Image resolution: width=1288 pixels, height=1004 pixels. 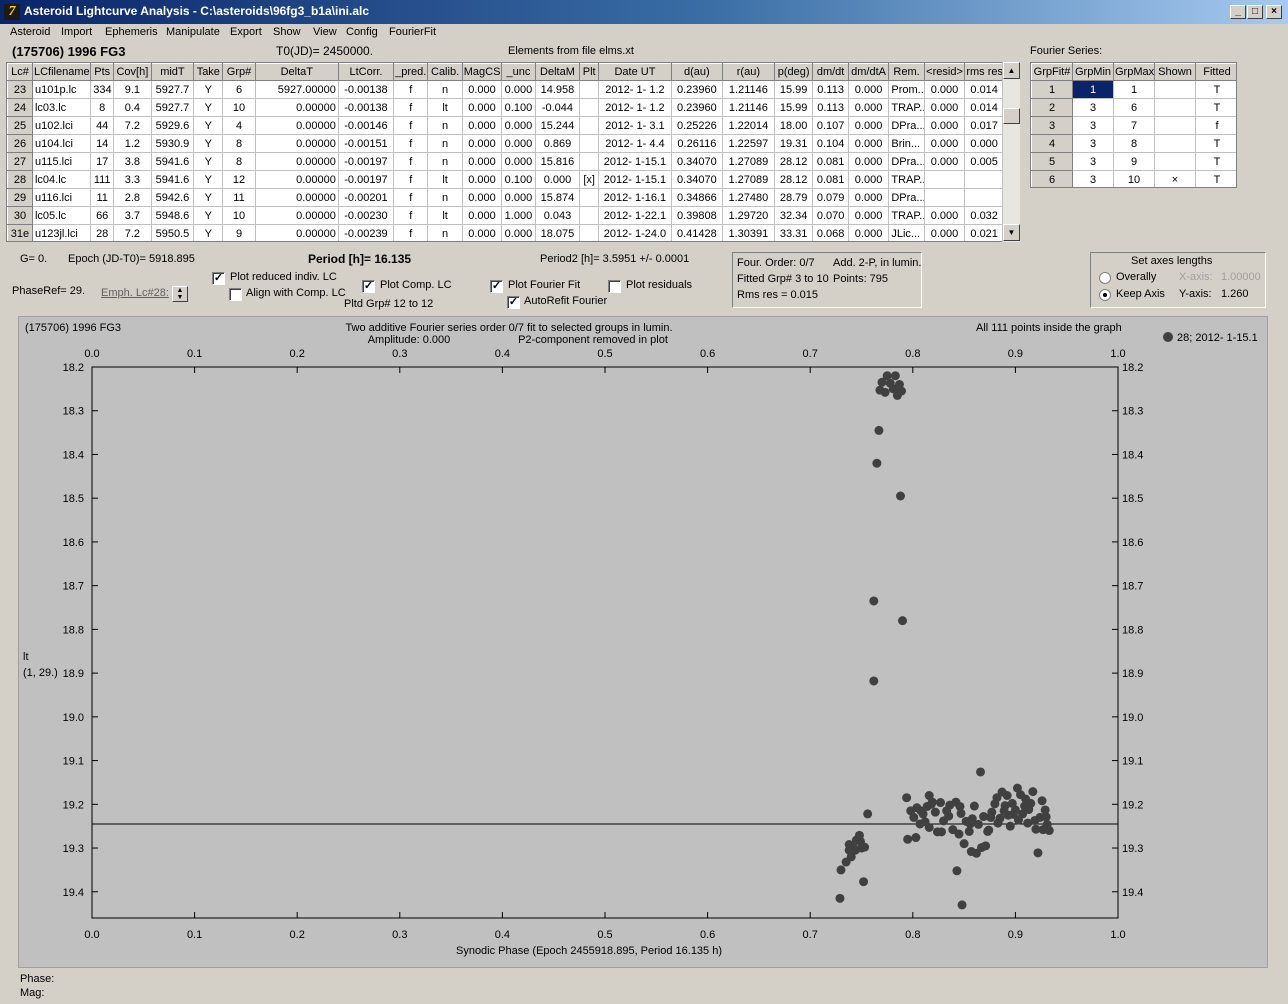 What do you see at coordinates (366, 215) in the screenshot?
I see `lc-cell: -0.00230` at bounding box center [366, 215].